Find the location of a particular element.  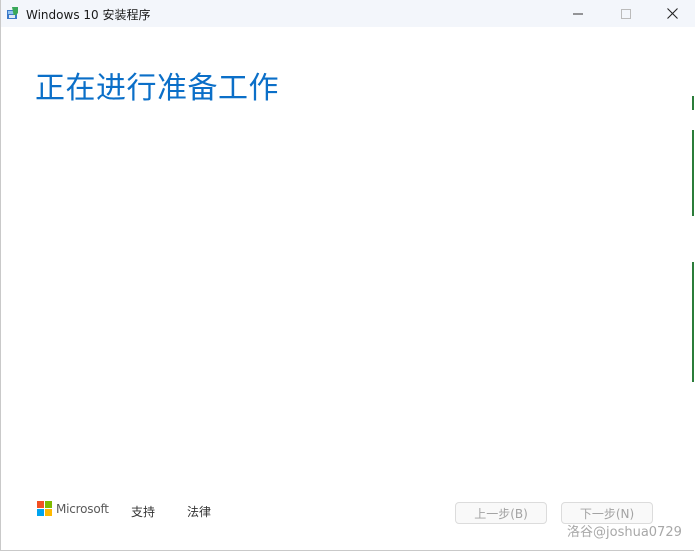

minimize-button is located at coordinates (578, 13).